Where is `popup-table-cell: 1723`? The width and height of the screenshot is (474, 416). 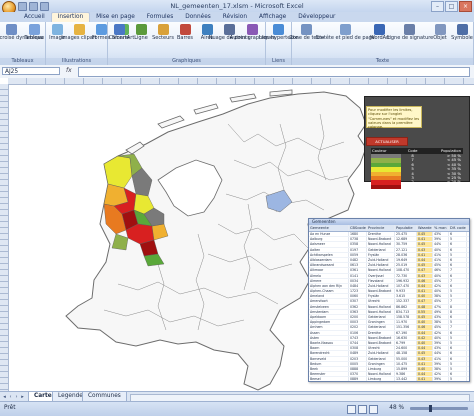
popup-table-cell: 1723 is located at coordinates (358, 291).